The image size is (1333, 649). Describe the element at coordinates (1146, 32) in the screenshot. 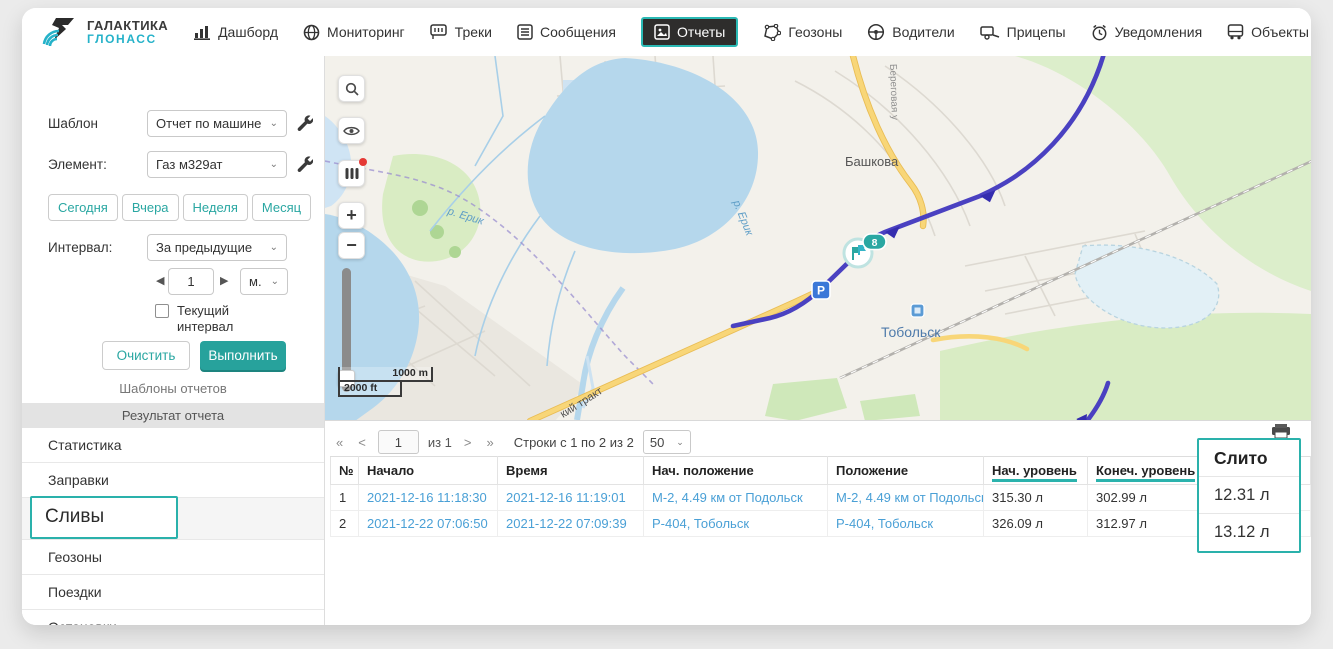

I see `nav-item-notifications: Уведомления` at that location.